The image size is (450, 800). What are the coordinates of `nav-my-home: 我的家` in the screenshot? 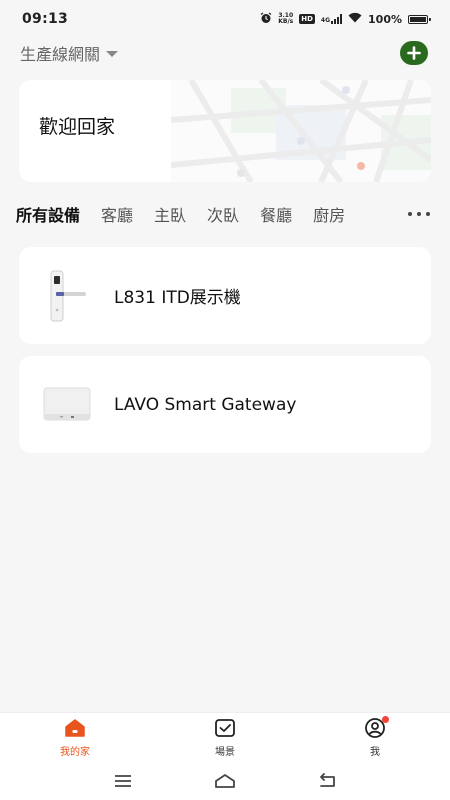 It's located at (75, 737).